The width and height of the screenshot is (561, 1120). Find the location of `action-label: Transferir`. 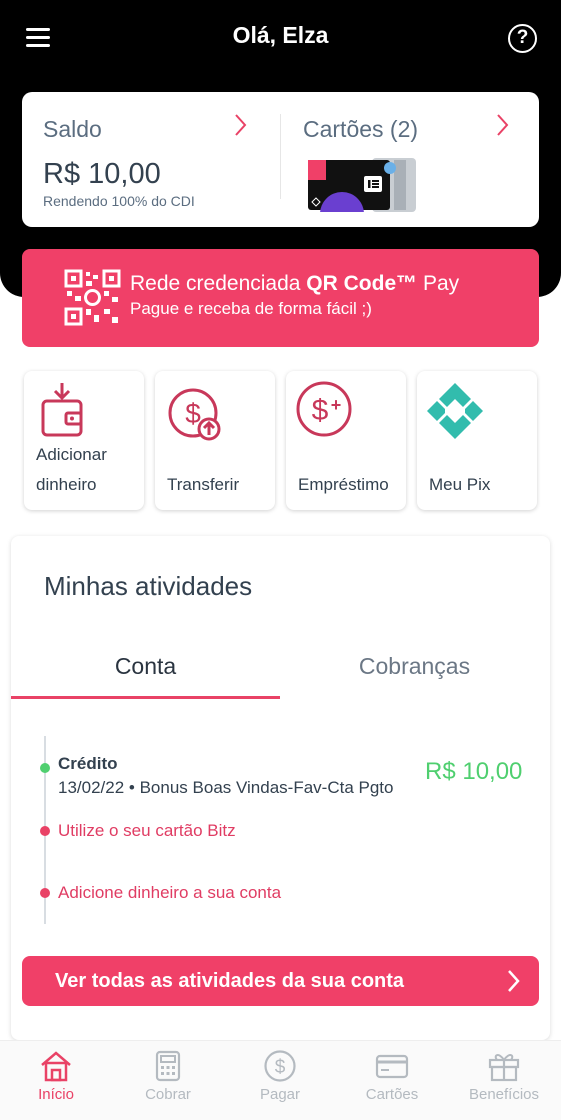

action-label: Transferir is located at coordinates (203, 484).